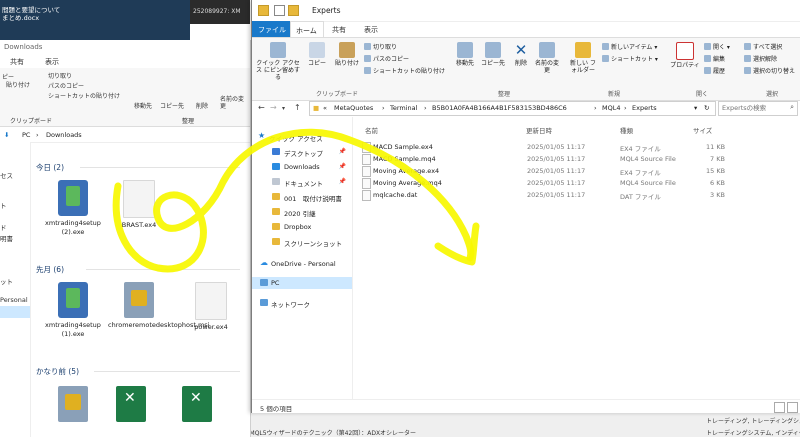 The width and height of the screenshot is (800, 437). Describe the element at coordinates (158, 306) in the screenshot. I see `file-tile: chromeremotedesktophost.msi` at that location.